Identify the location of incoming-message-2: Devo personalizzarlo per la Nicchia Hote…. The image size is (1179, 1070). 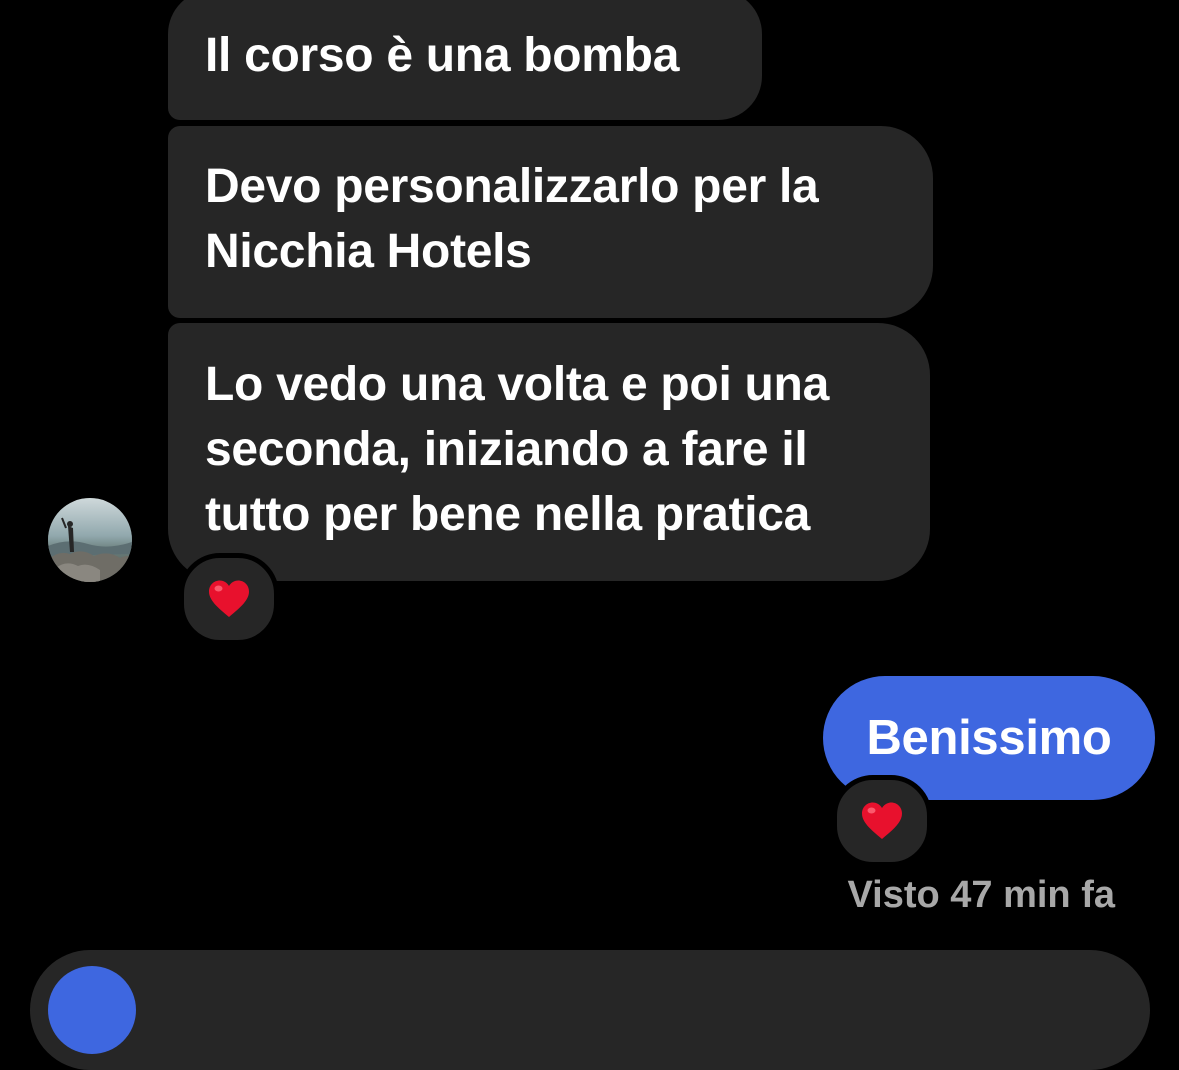
(550, 222).